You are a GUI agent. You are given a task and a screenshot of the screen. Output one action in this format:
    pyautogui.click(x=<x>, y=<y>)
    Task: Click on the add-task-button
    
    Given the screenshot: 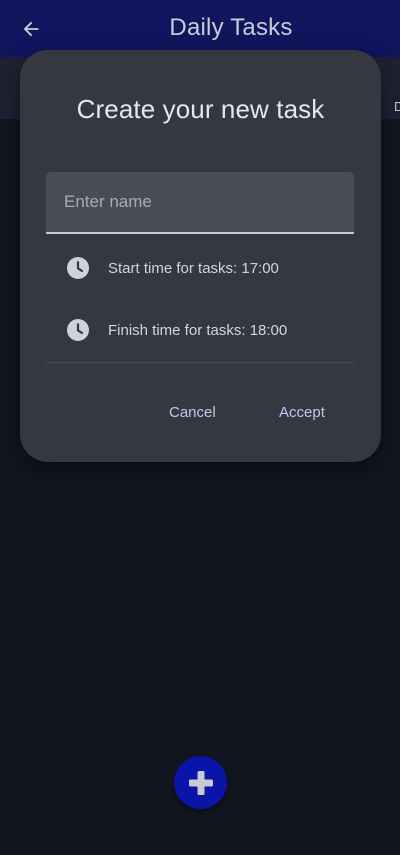 What is the action you would take?
    pyautogui.click(x=200, y=782)
    